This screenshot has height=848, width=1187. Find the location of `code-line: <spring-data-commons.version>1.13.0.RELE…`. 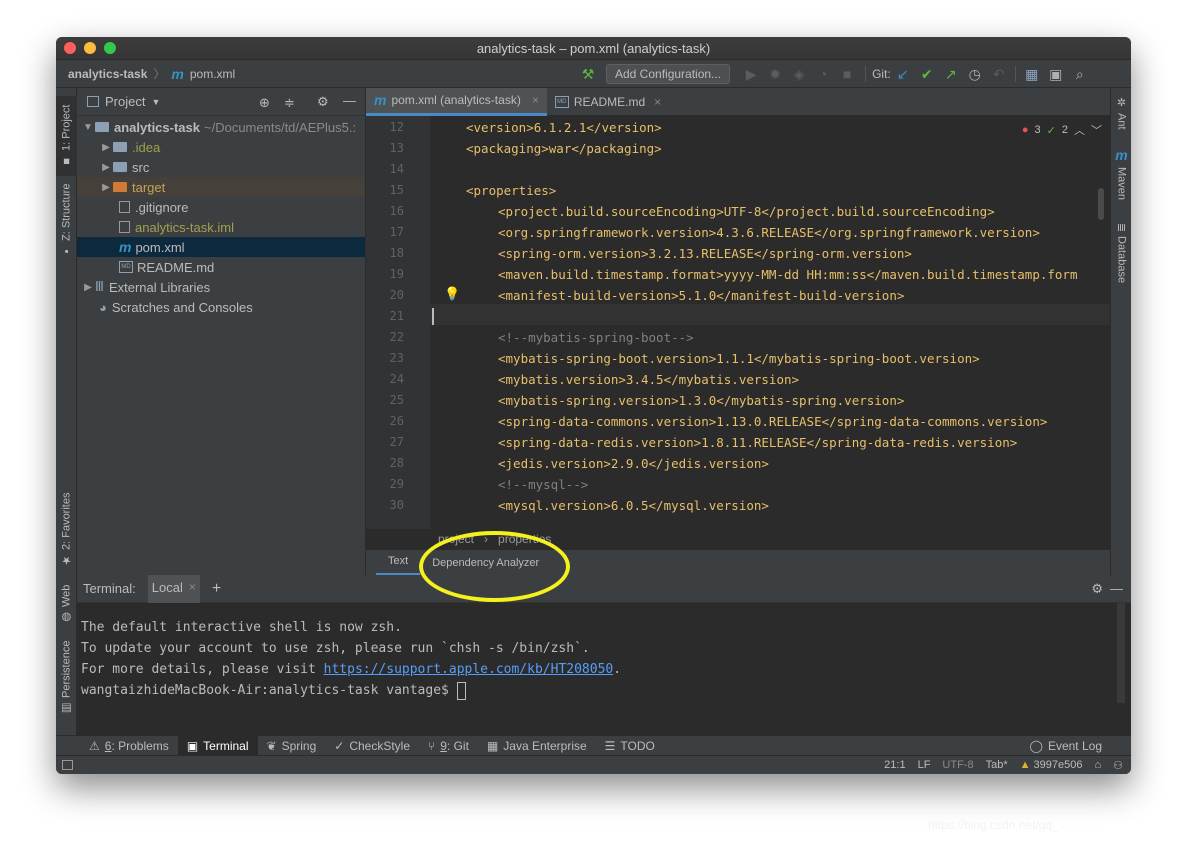

code-line: <spring-data-commons.version>1.13.0.RELE… is located at coordinates (756, 421).